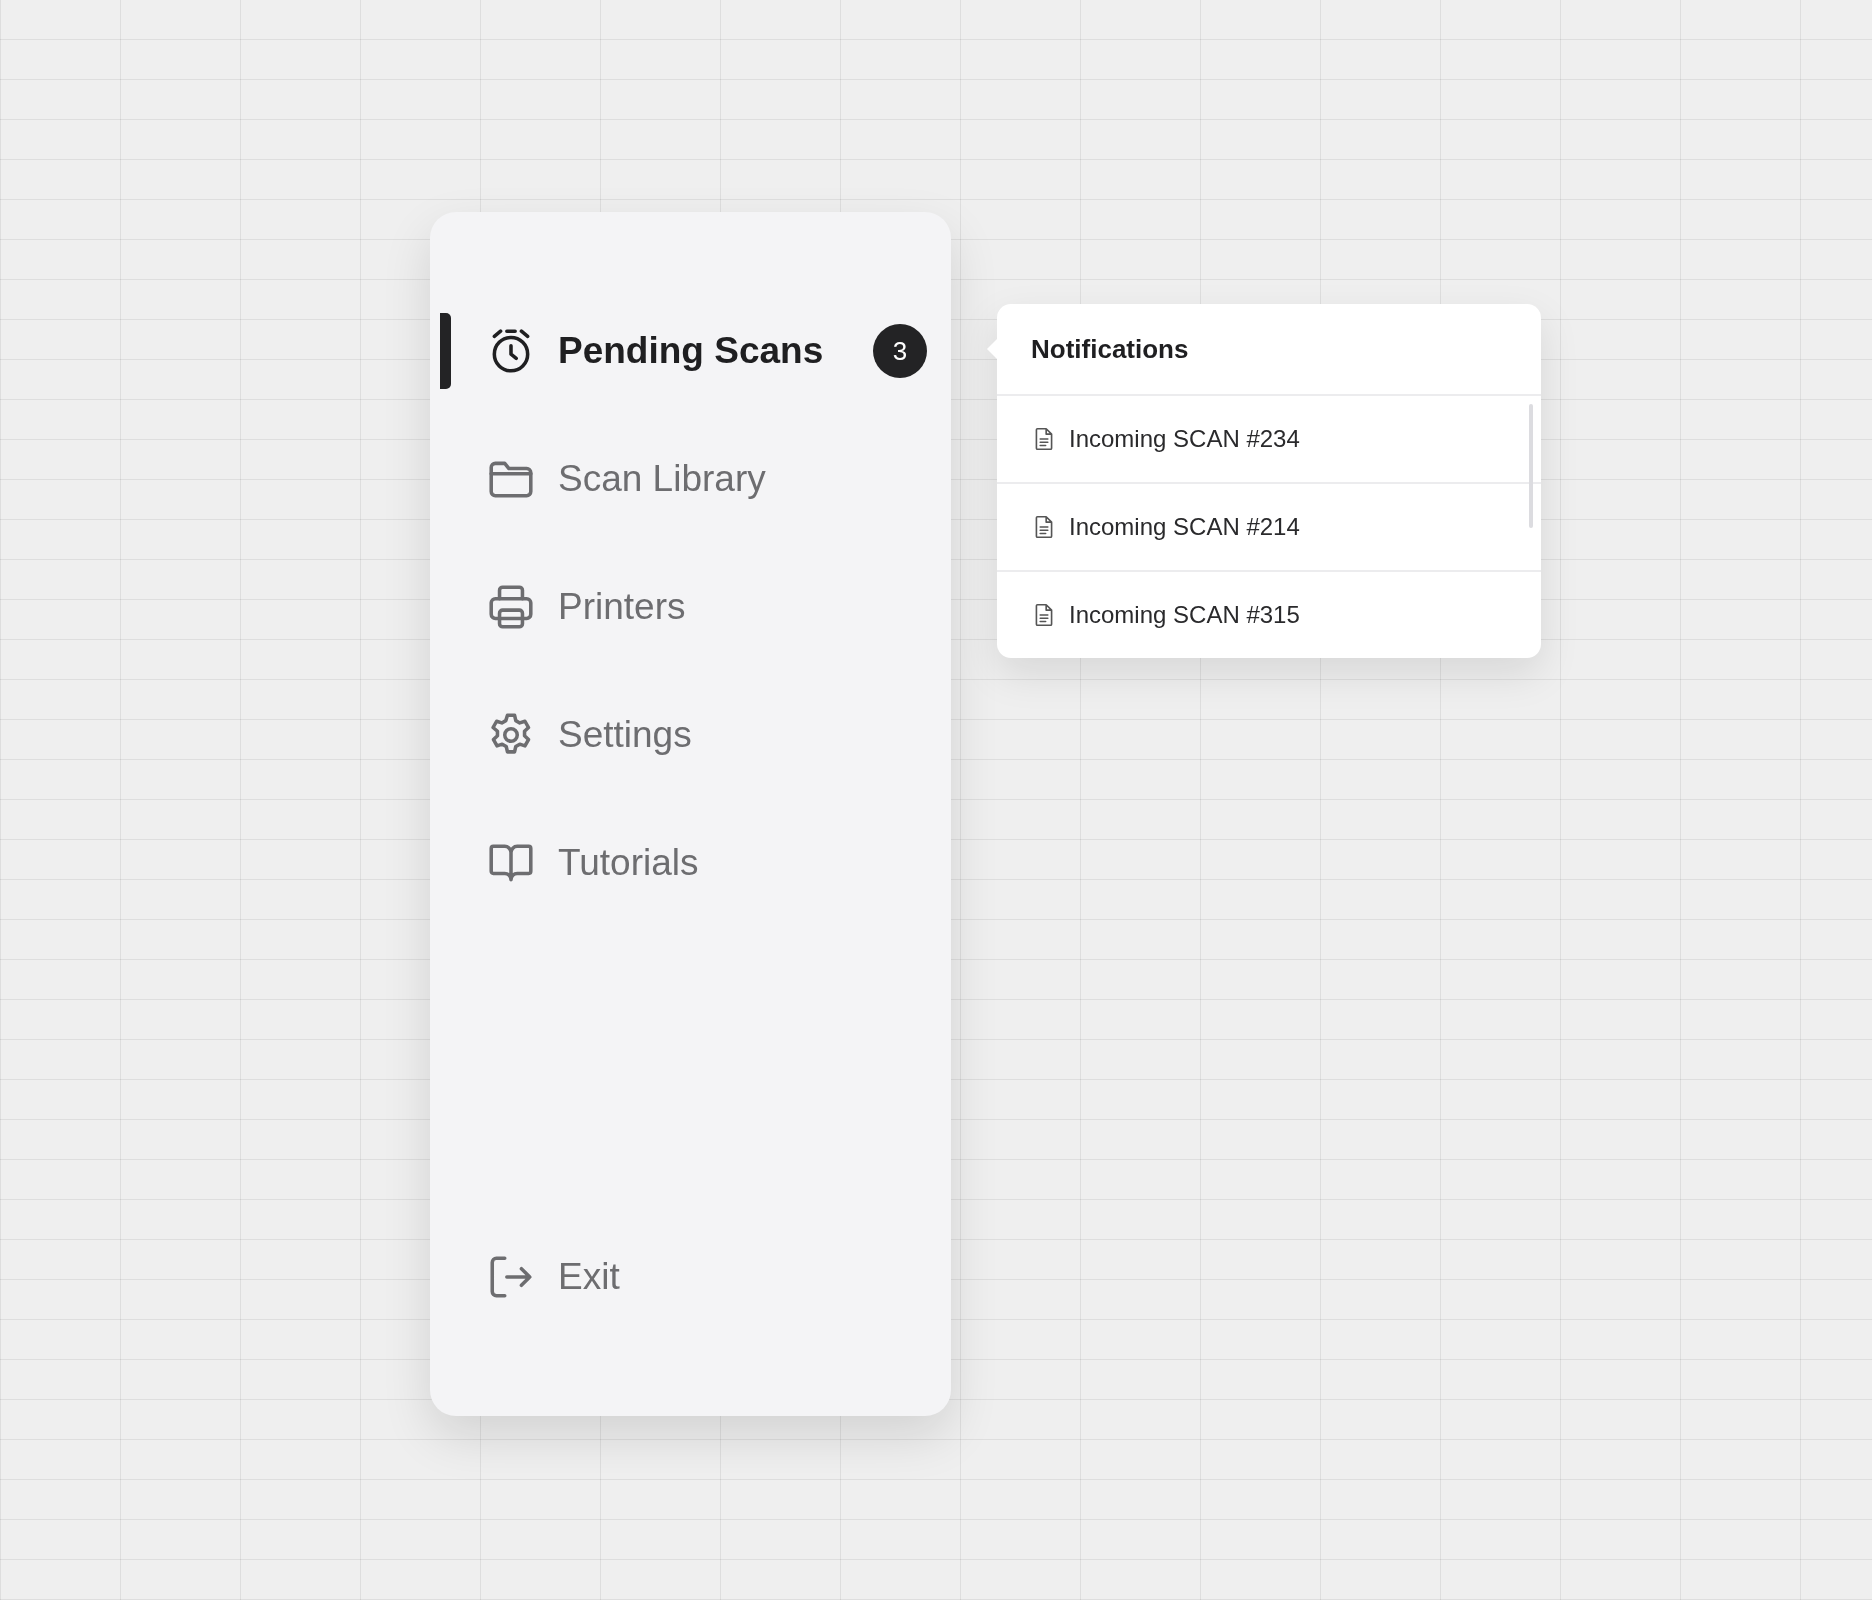 The width and height of the screenshot is (1872, 1600). Describe the element at coordinates (900, 351) in the screenshot. I see `count-badge: 3` at that location.